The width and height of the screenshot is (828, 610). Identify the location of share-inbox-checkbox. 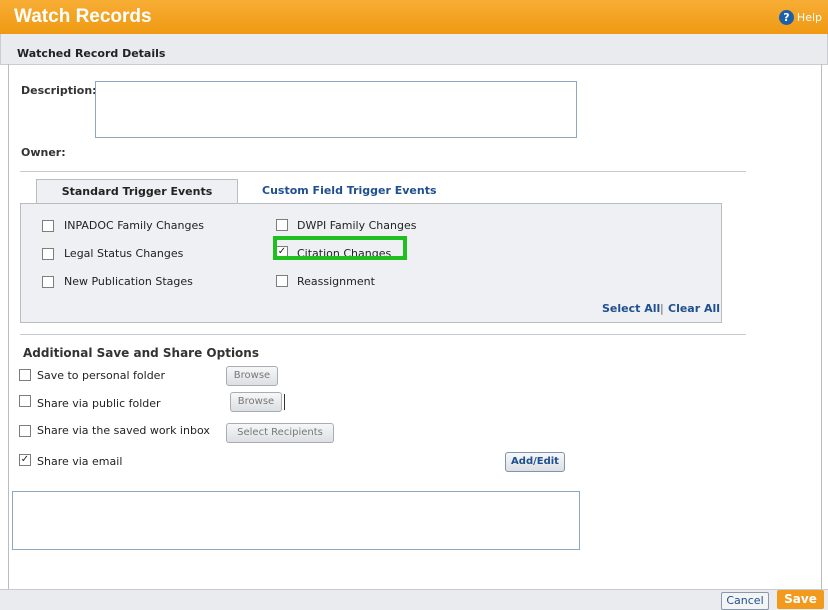
(25, 431).